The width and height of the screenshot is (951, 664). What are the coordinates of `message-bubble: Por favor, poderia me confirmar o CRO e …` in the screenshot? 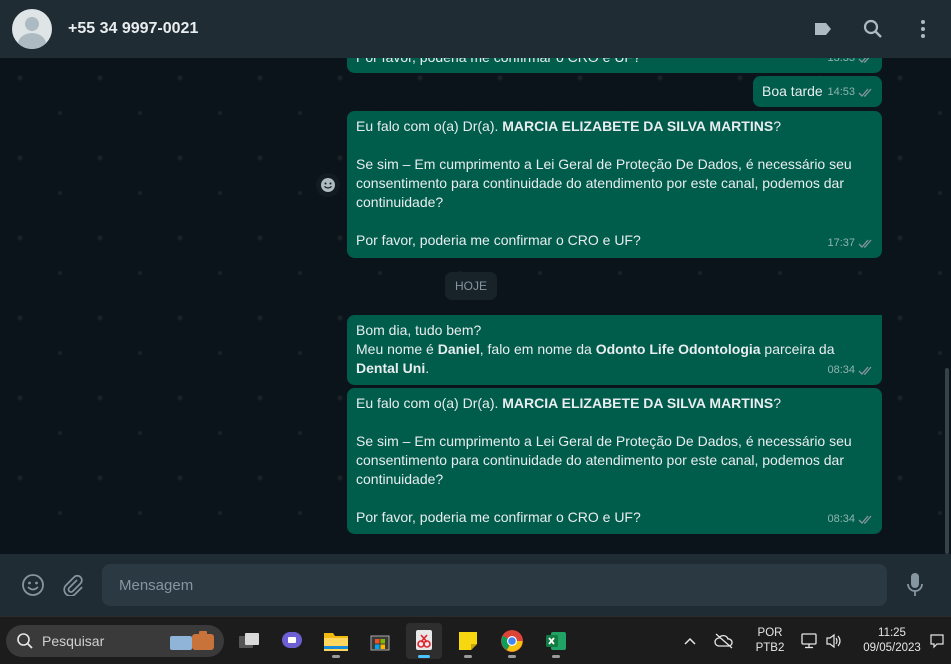 It's located at (614, 65).